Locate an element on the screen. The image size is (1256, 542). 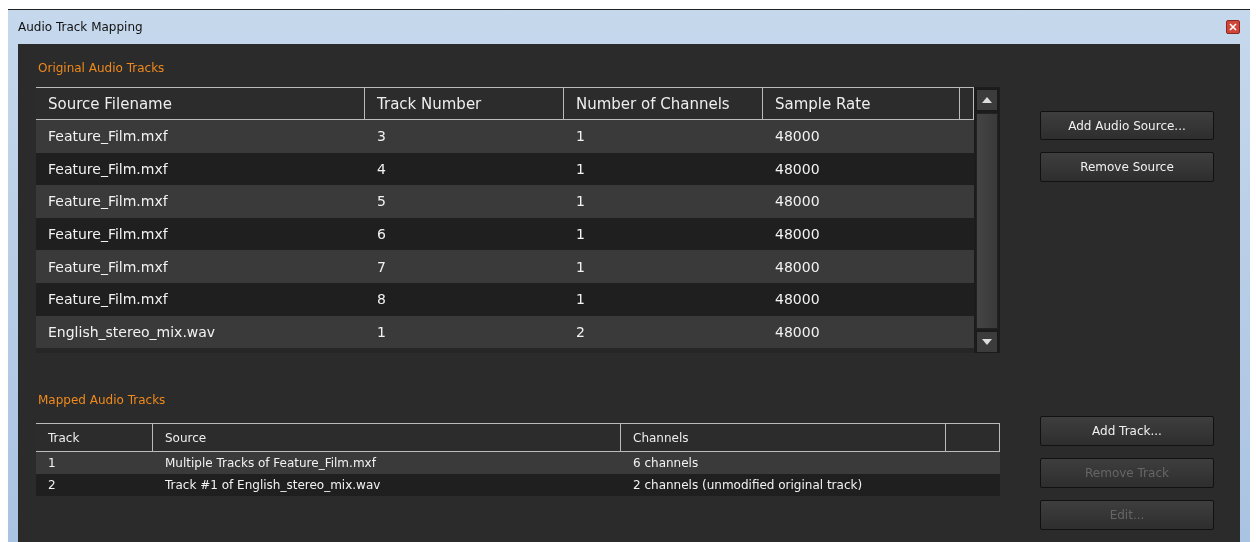
column-header: Track Number is located at coordinates (464, 103).